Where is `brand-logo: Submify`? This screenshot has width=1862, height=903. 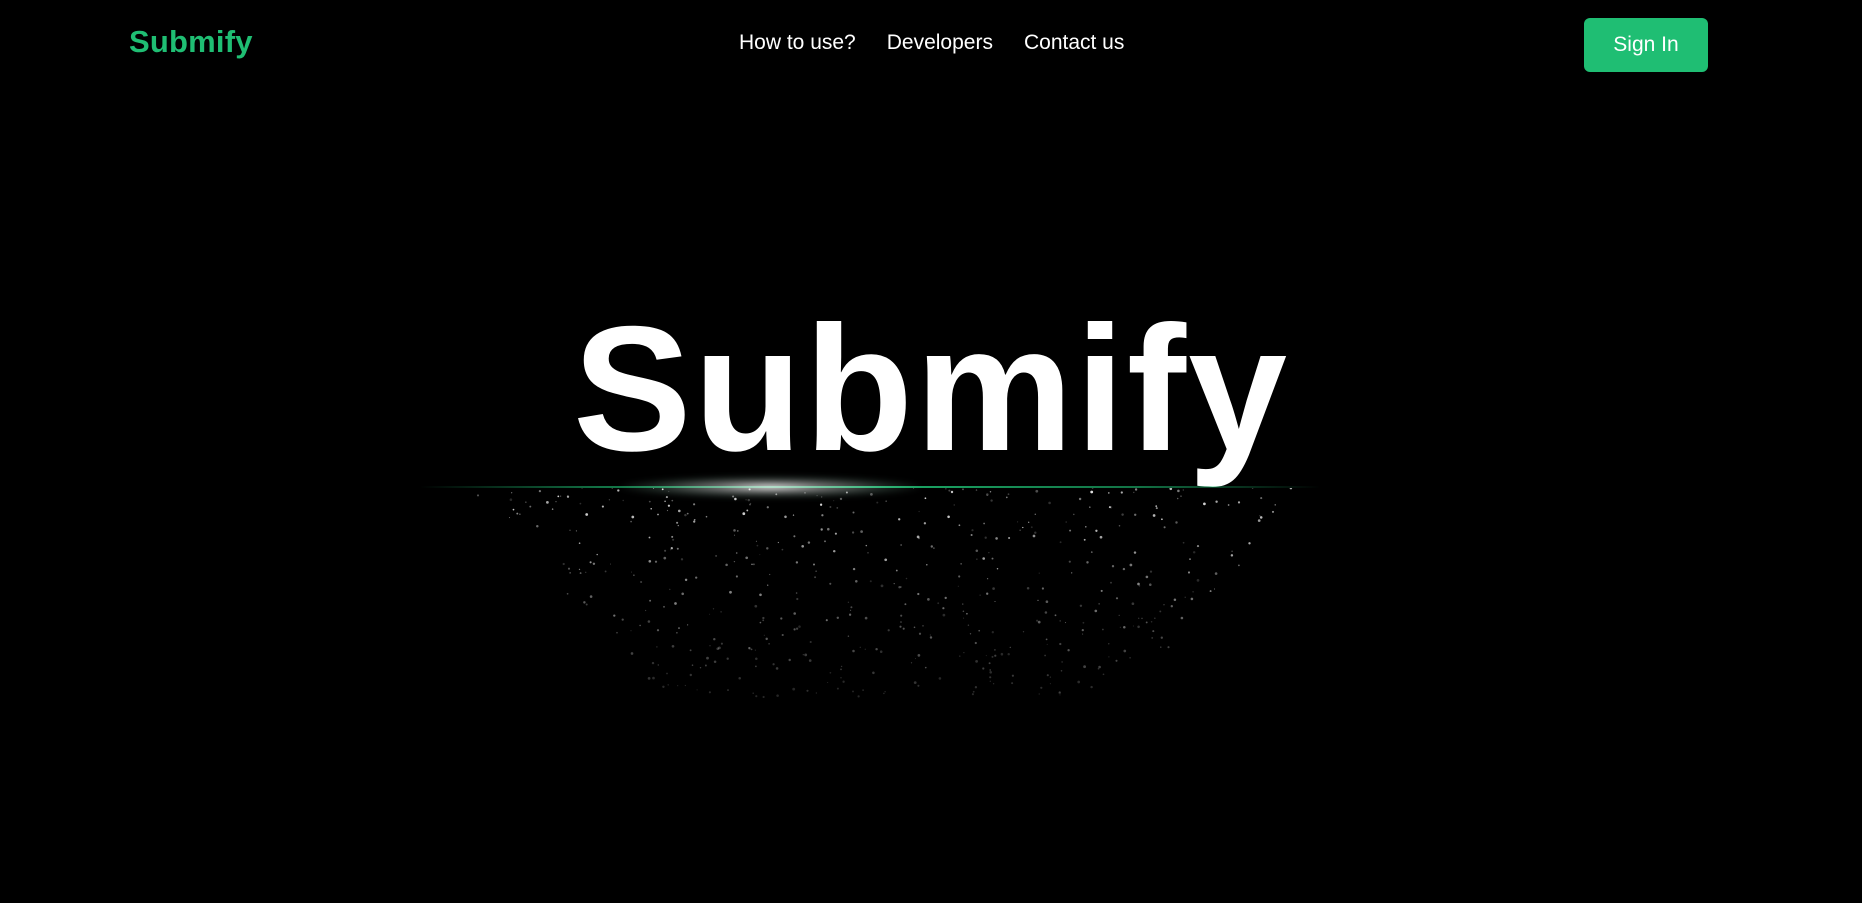 brand-logo: Submify is located at coordinates (191, 42).